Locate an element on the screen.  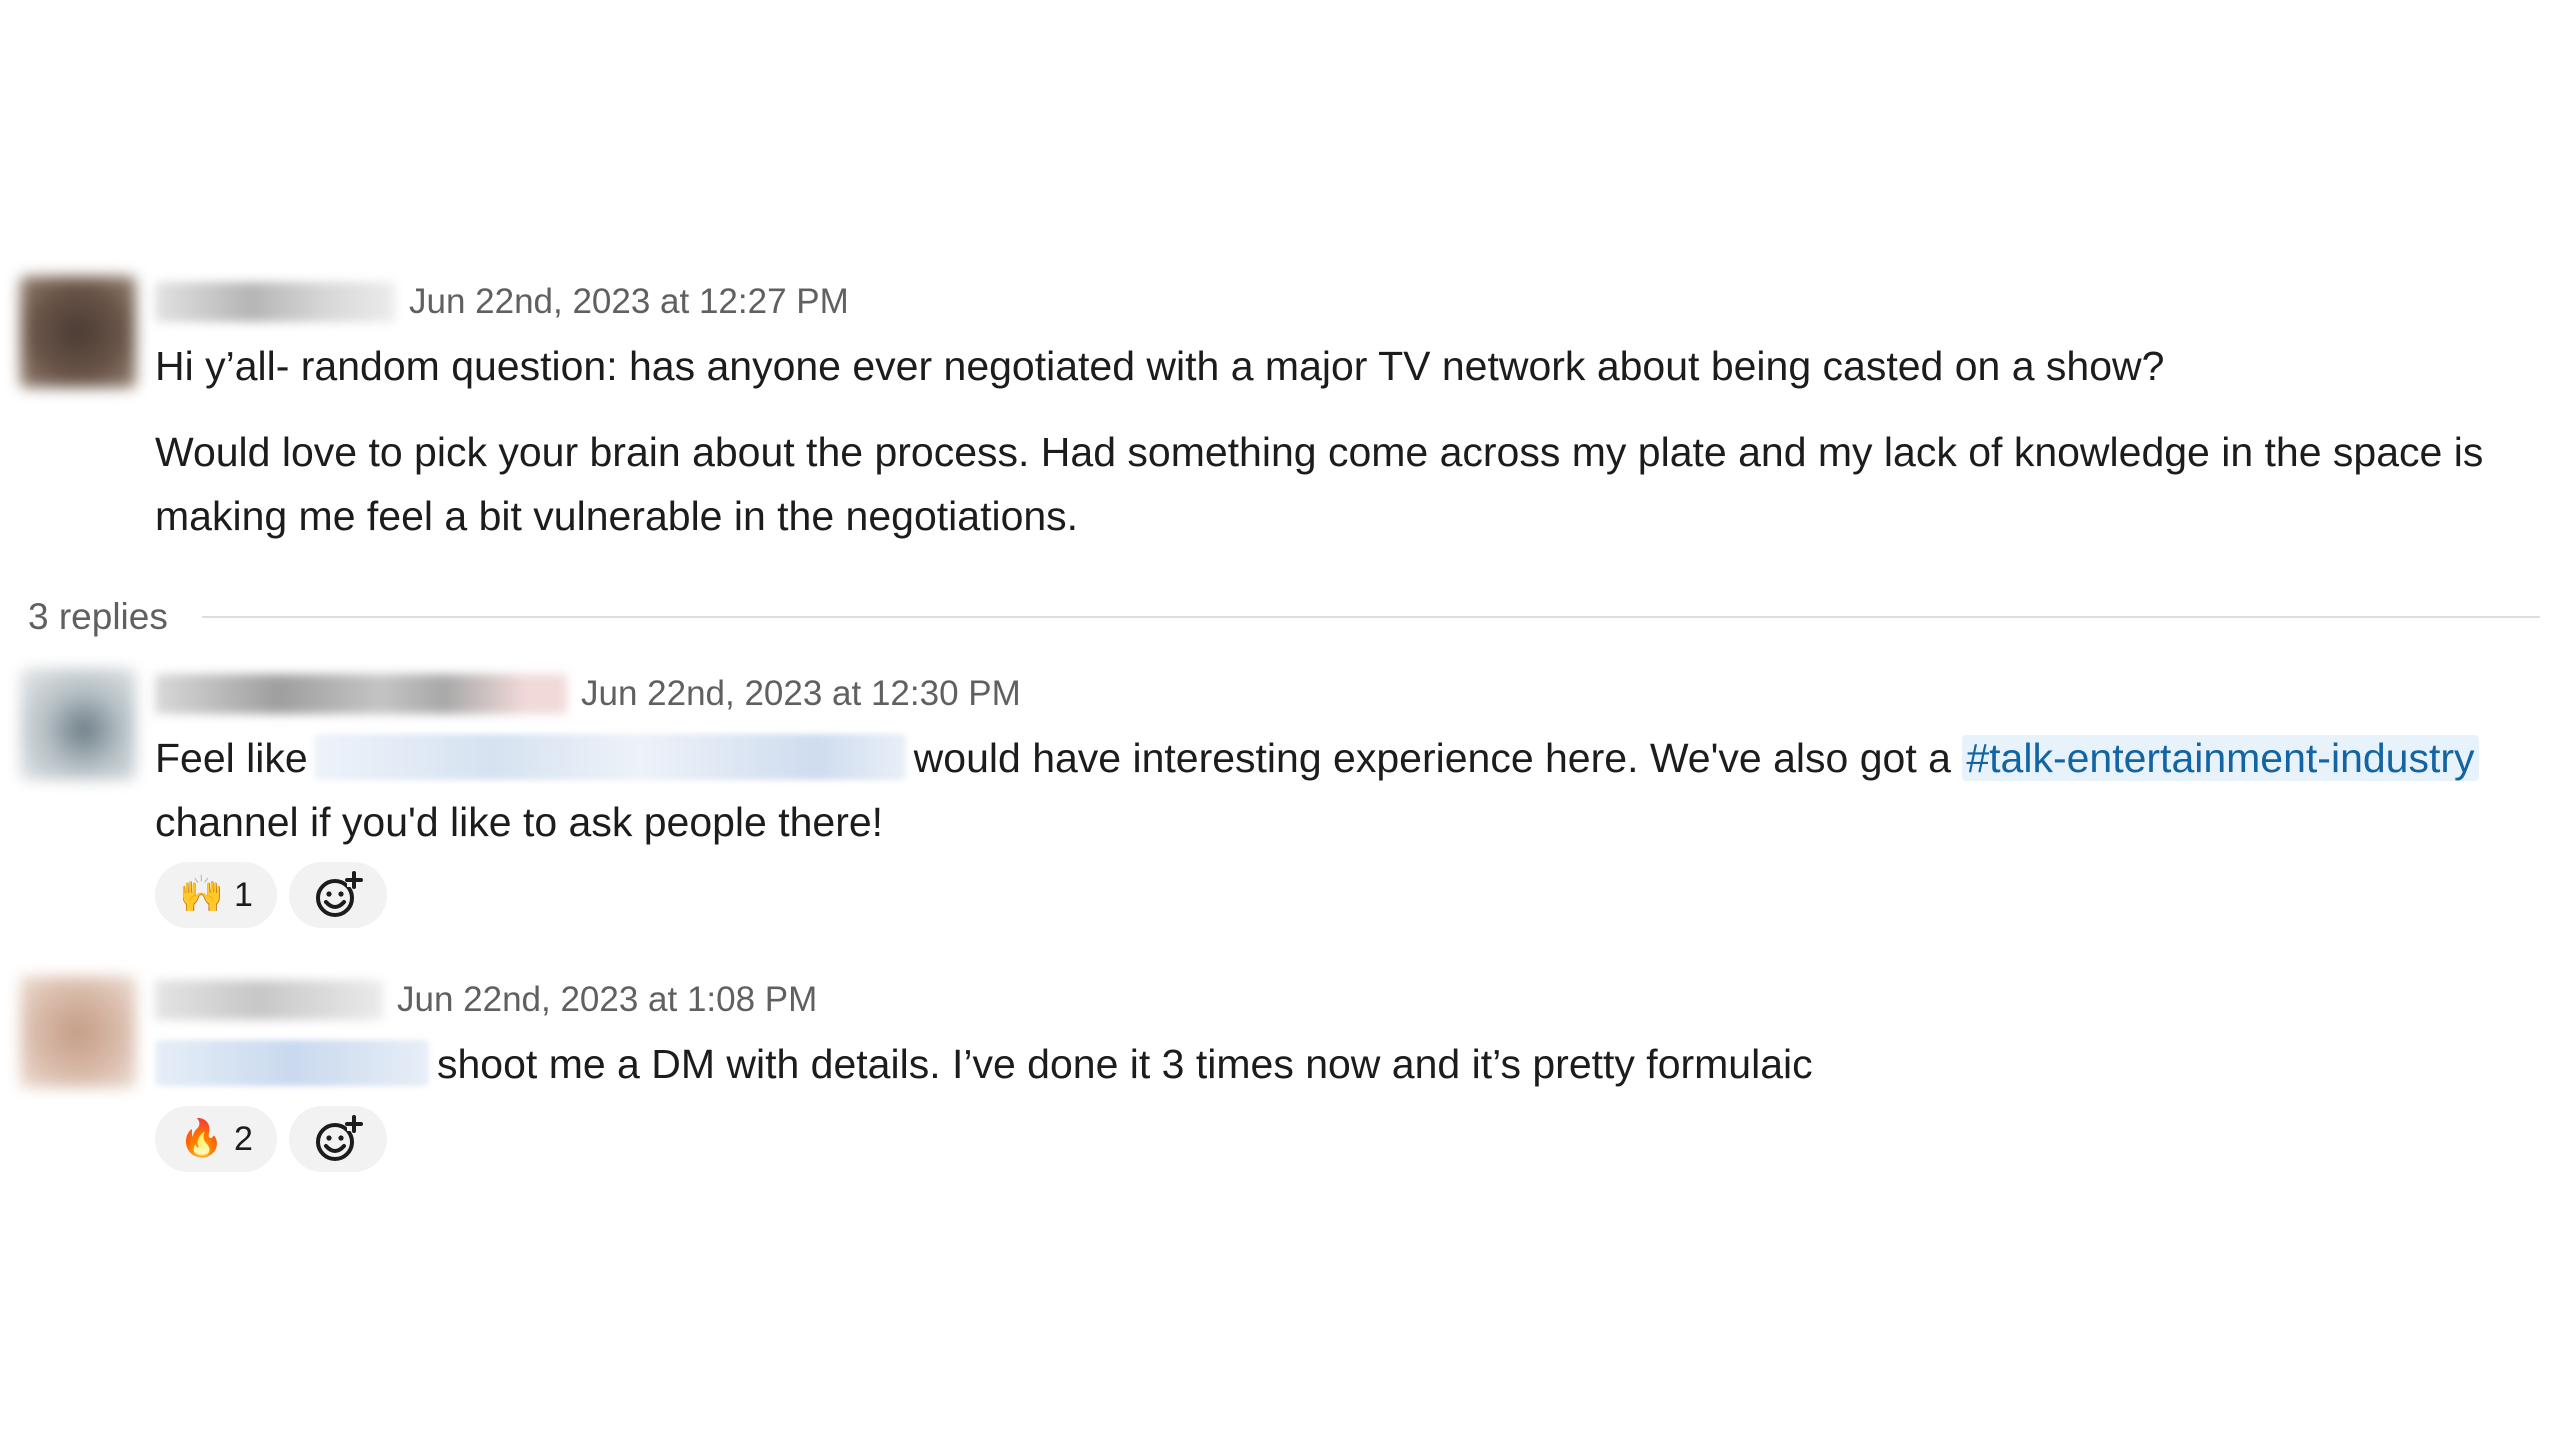
reaction-pill: 🔥 2 is located at coordinates (216, 1139).